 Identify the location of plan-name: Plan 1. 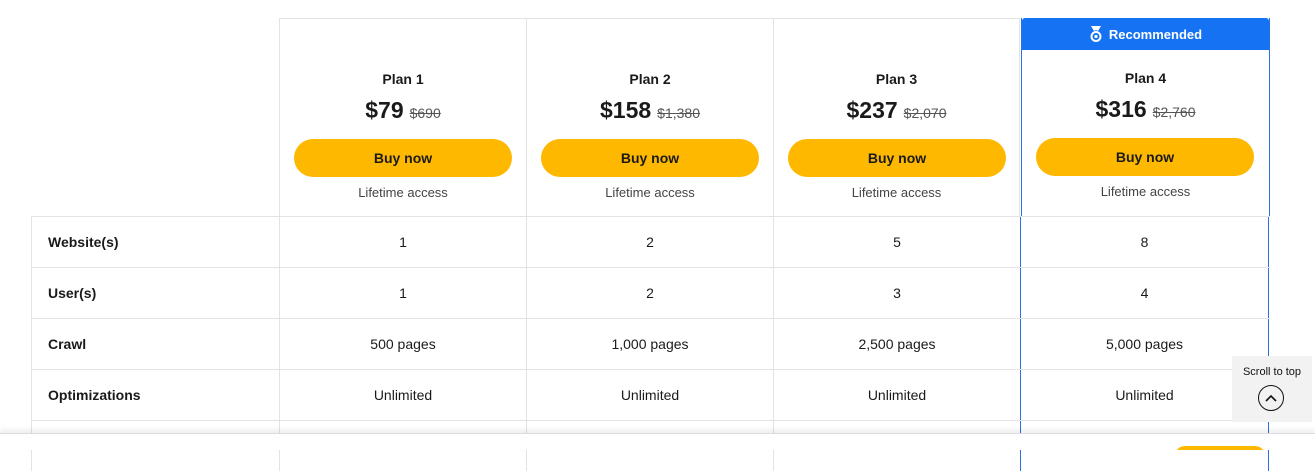
(403, 79).